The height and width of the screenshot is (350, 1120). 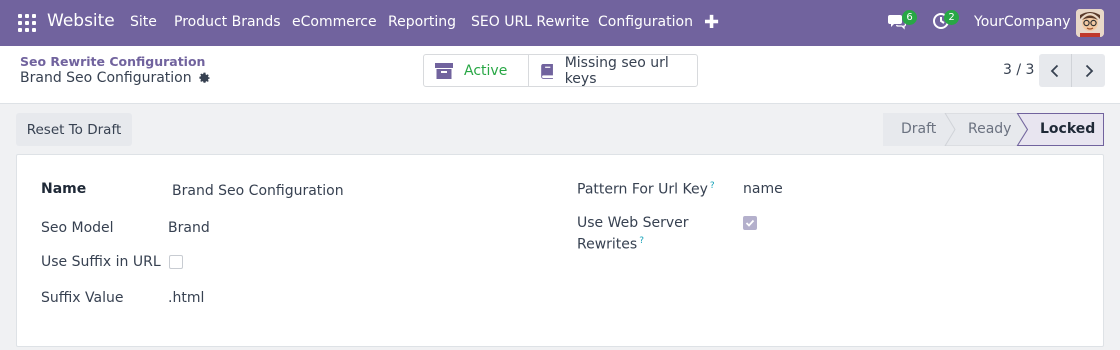 I want to click on smart-buttons: Active Missing seo url keys, so click(x=560, y=70).